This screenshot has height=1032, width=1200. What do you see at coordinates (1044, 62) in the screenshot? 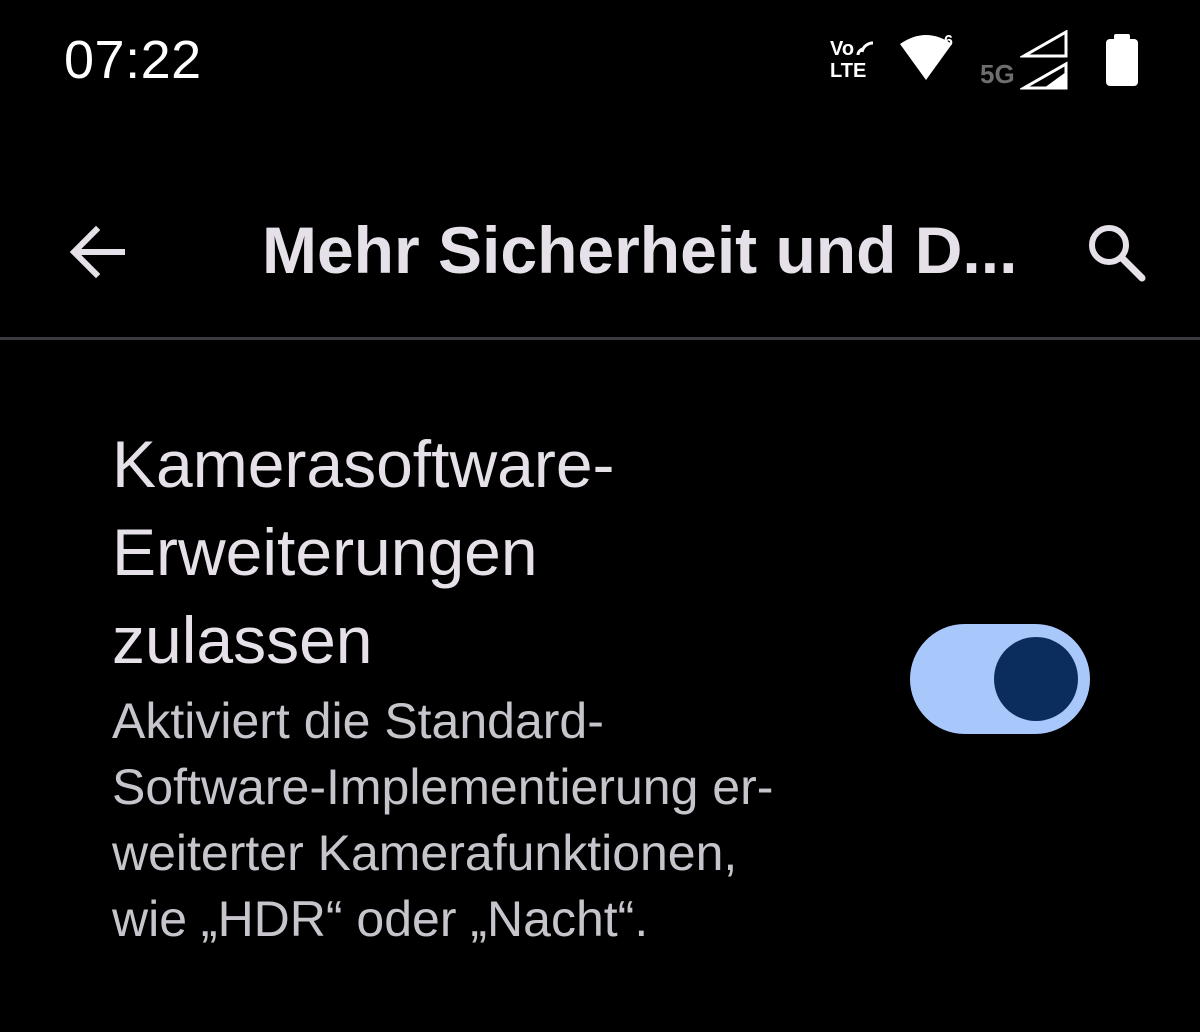
I see `signal-icon` at bounding box center [1044, 62].